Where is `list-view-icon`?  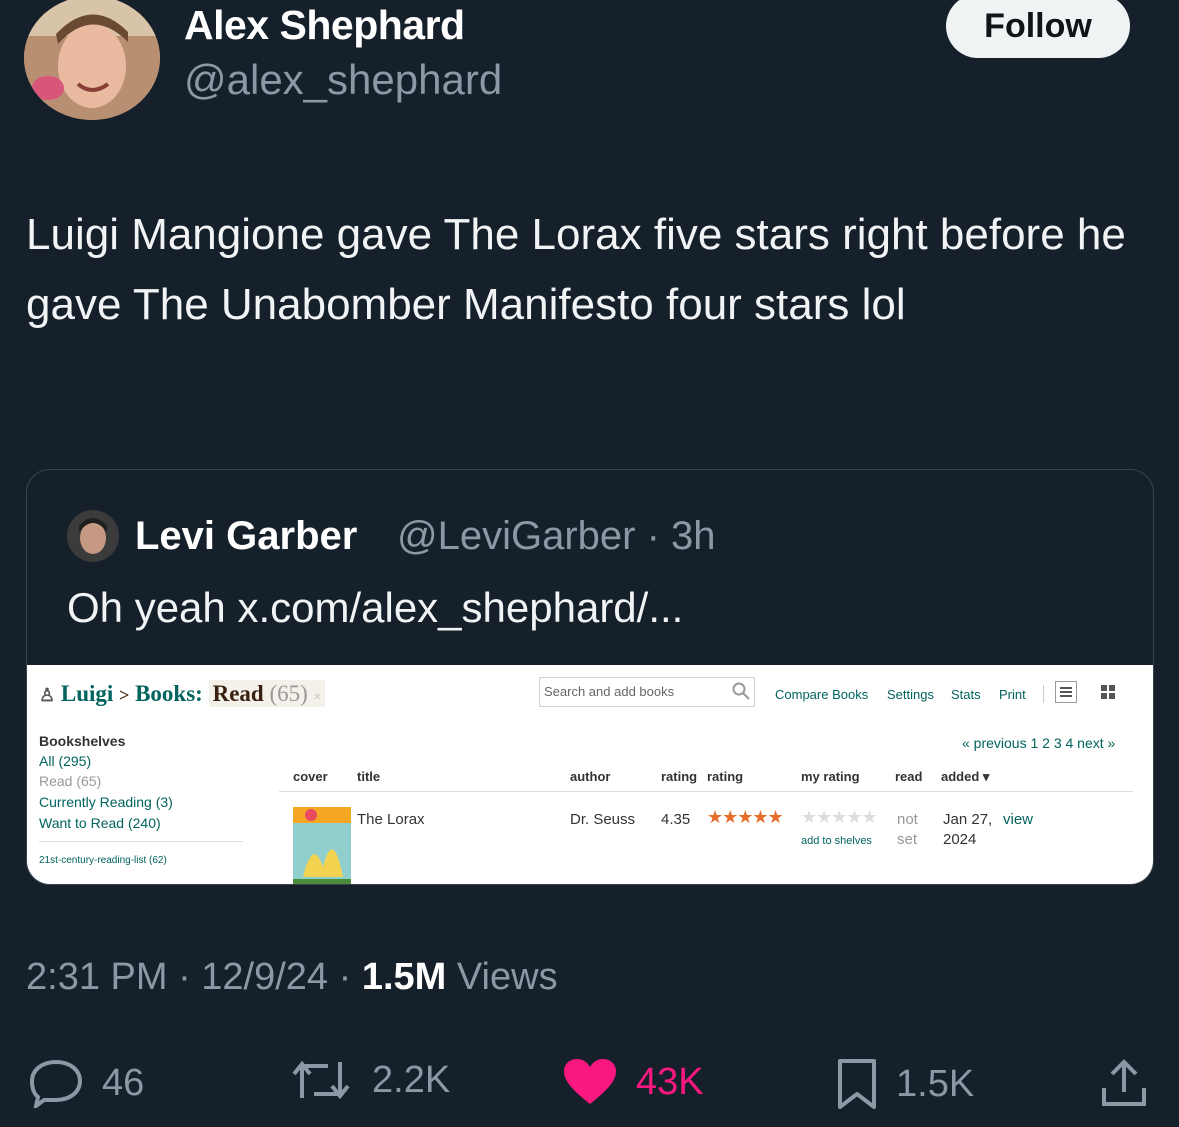
list-view-icon is located at coordinates (1066, 692).